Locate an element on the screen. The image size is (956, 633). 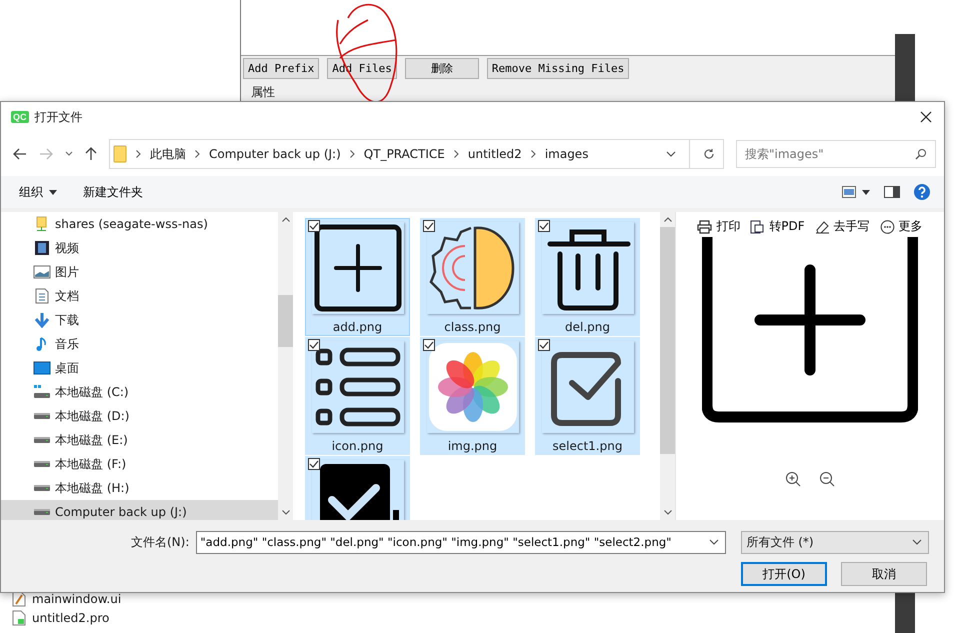
search-icon is located at coordinates (921, 154).